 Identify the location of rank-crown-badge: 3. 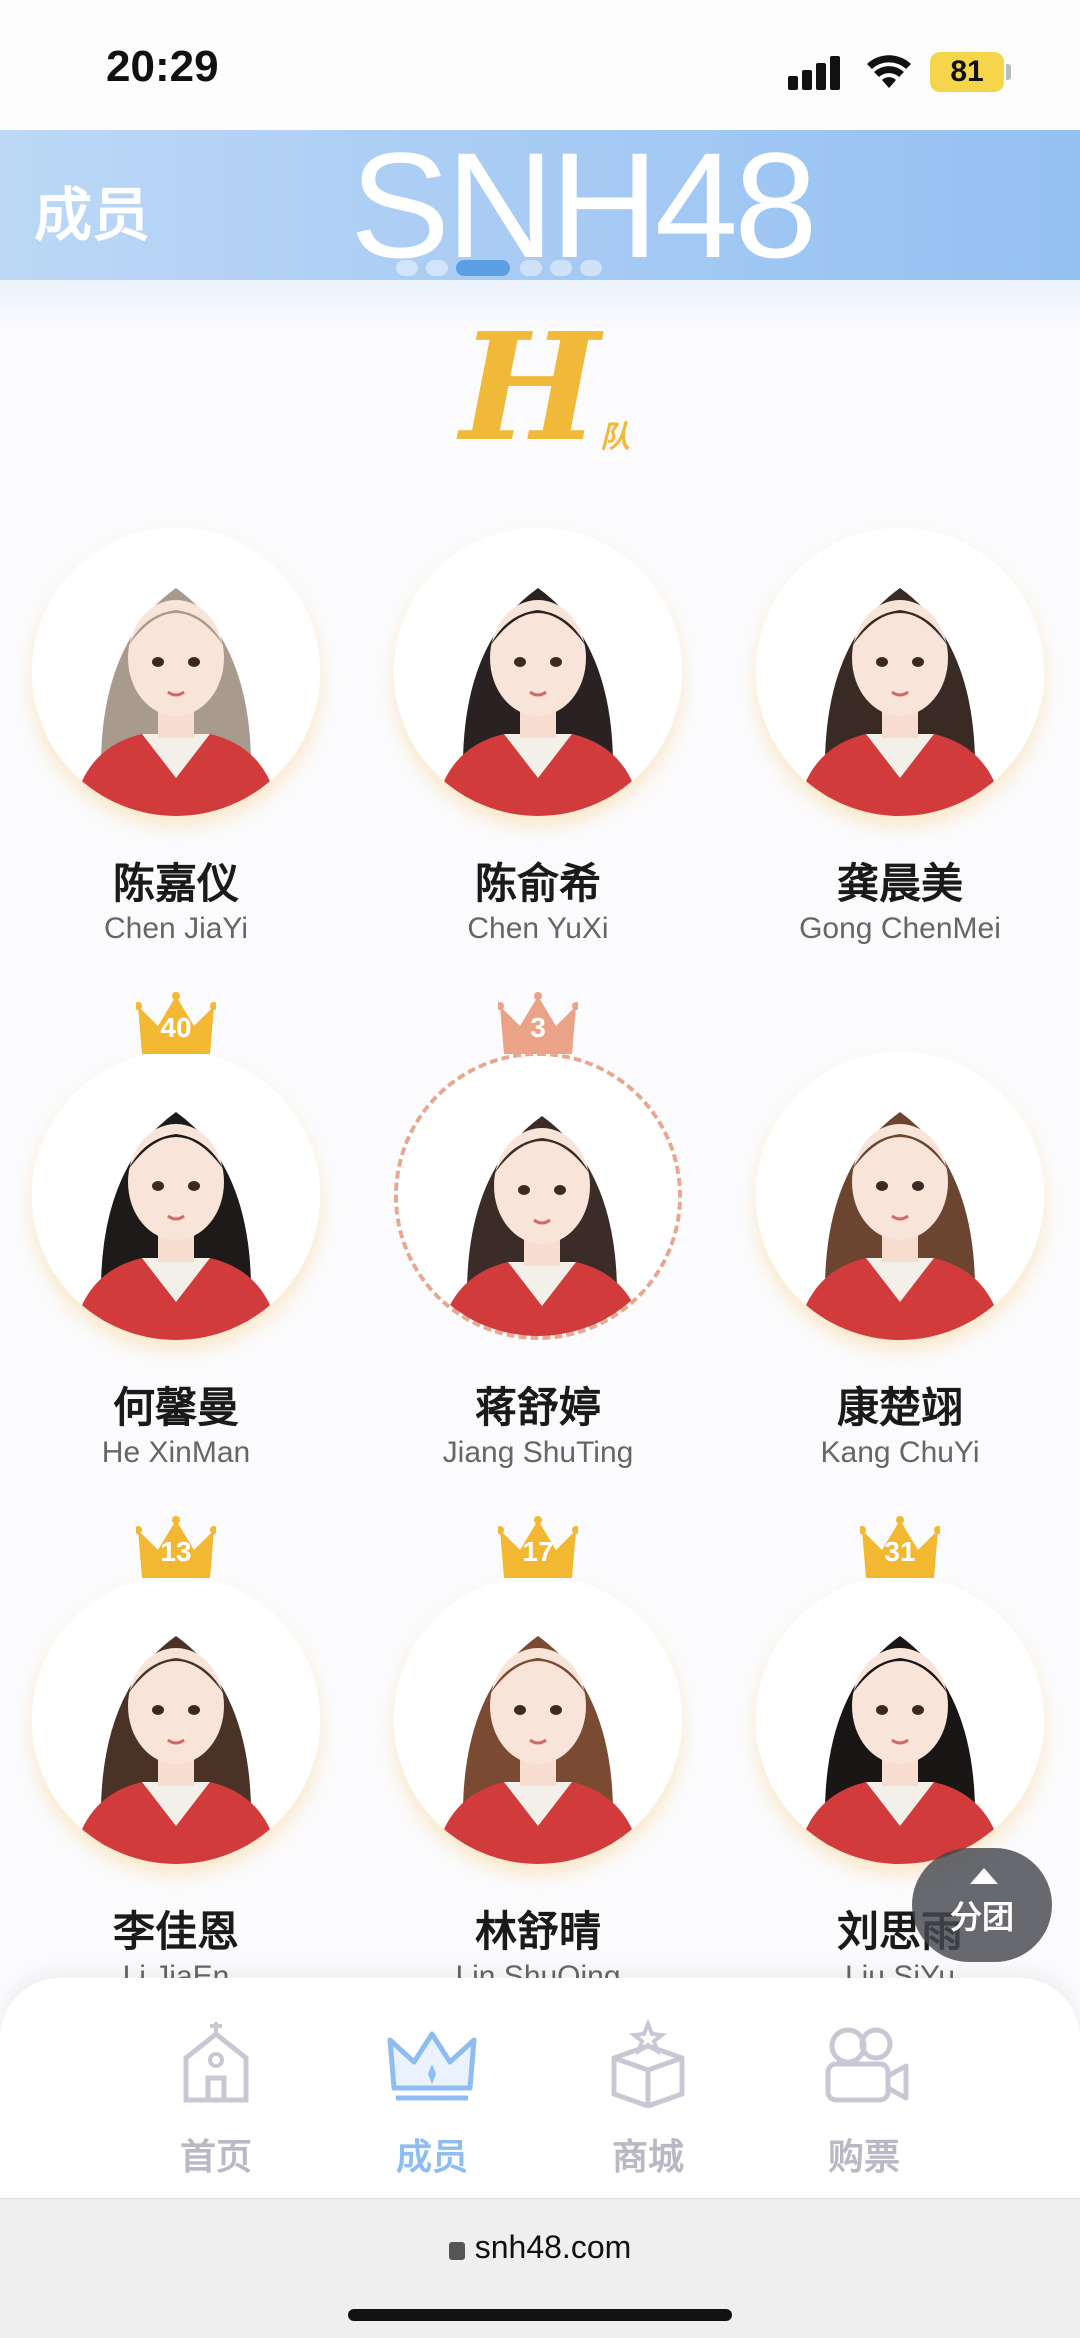
(538, 1025).